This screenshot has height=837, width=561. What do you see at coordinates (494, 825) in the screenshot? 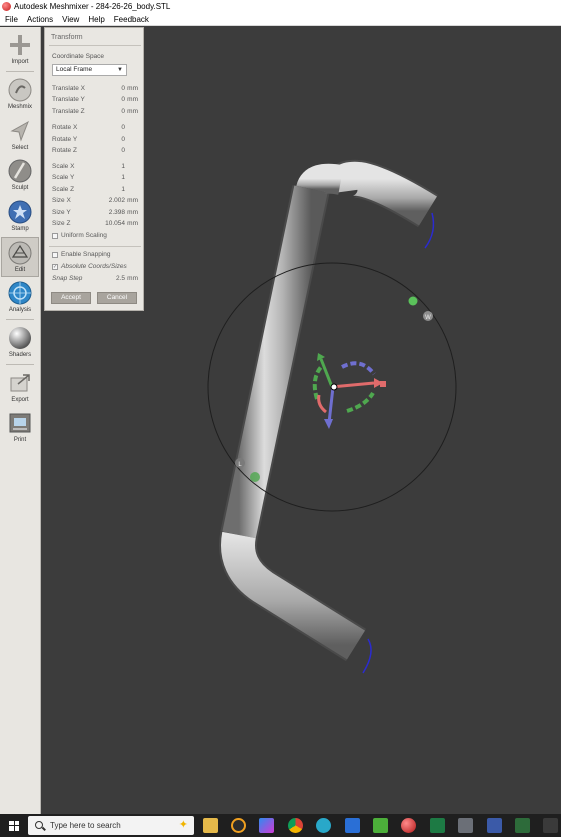
I see `app-icon` at bounding box center [494, 825].